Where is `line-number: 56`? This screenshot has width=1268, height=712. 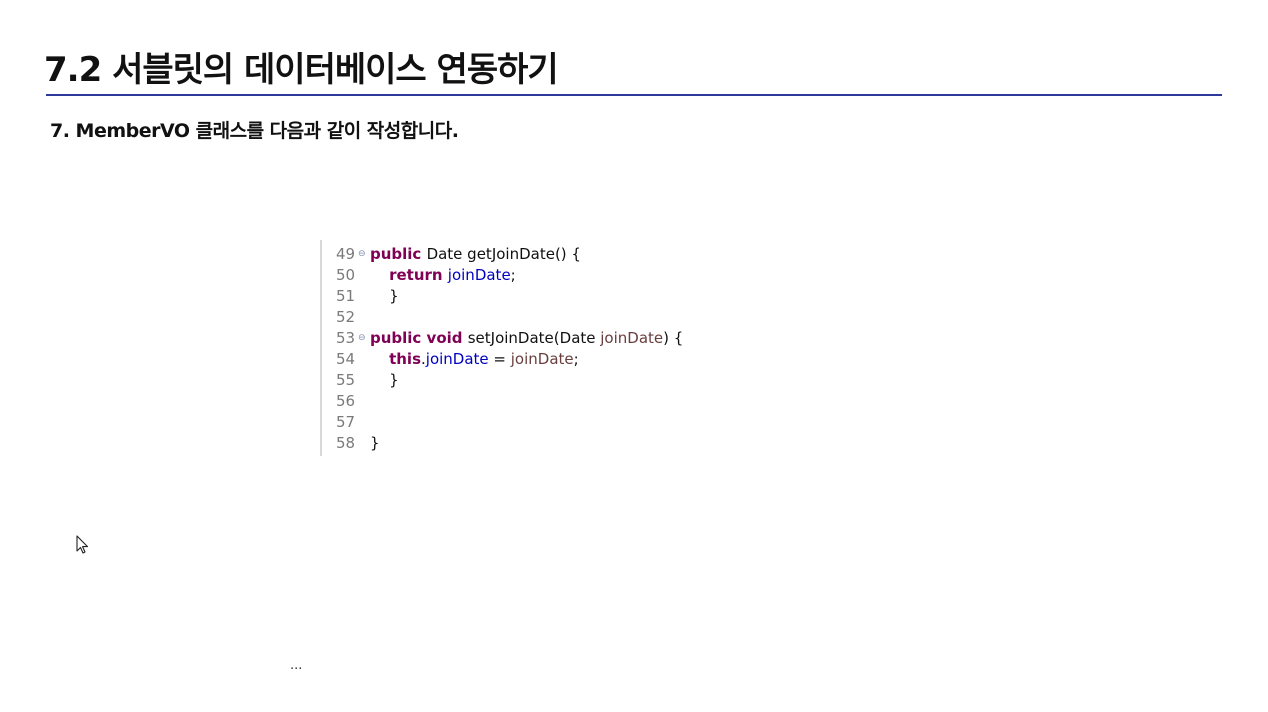 line-number: 56 is located at coordinates (346, 401).